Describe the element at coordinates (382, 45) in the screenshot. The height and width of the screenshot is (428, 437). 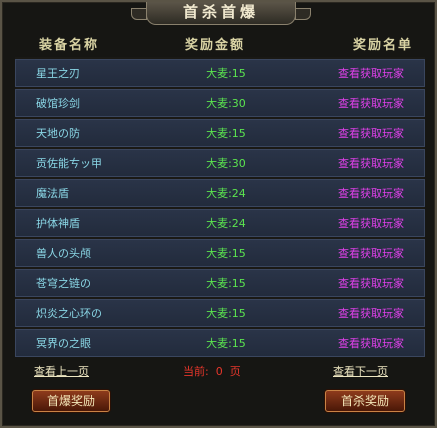
I see `header-reward-list: 奖励名单` at that location.